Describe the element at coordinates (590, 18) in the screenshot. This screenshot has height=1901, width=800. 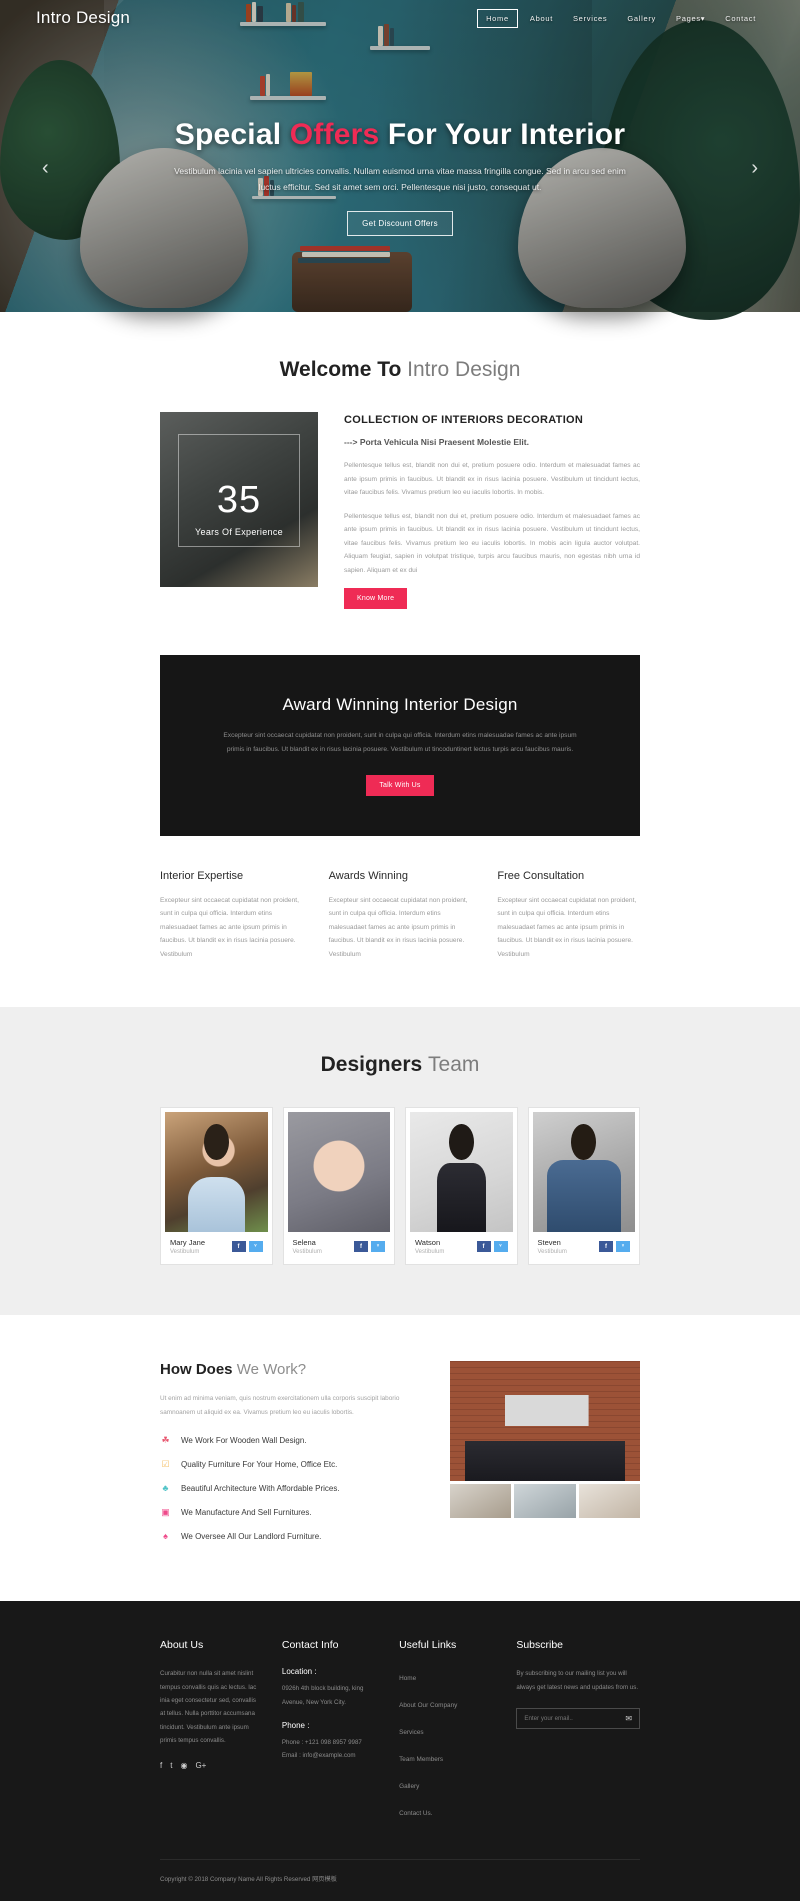
I see `nav-item-services: Services` at that location.